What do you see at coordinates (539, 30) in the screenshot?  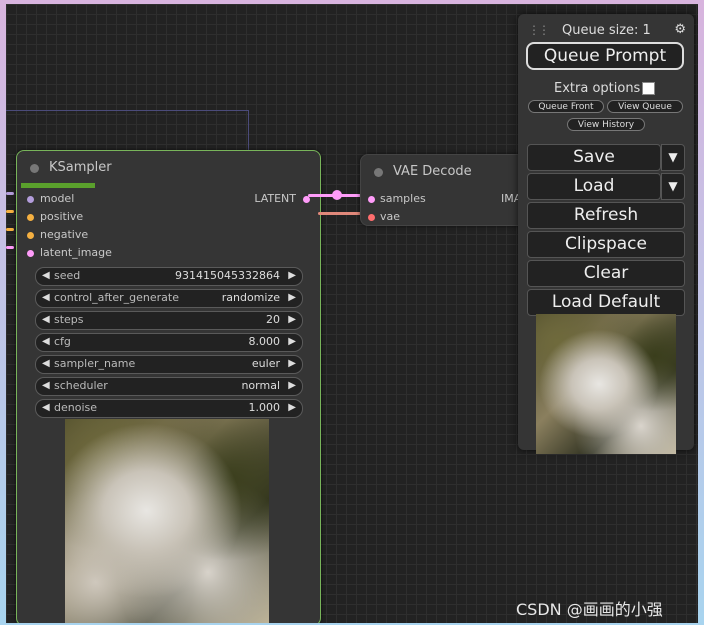 I see `drag-handle-icon: ⋮⋮` at bounding box center [539, 30].